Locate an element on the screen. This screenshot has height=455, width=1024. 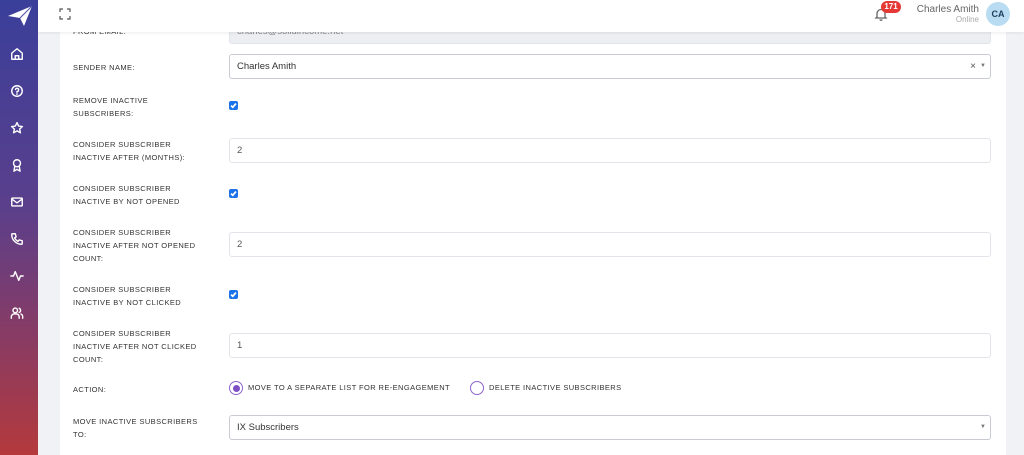
user-name: Charles Amith is located at coordinates (948, 9).